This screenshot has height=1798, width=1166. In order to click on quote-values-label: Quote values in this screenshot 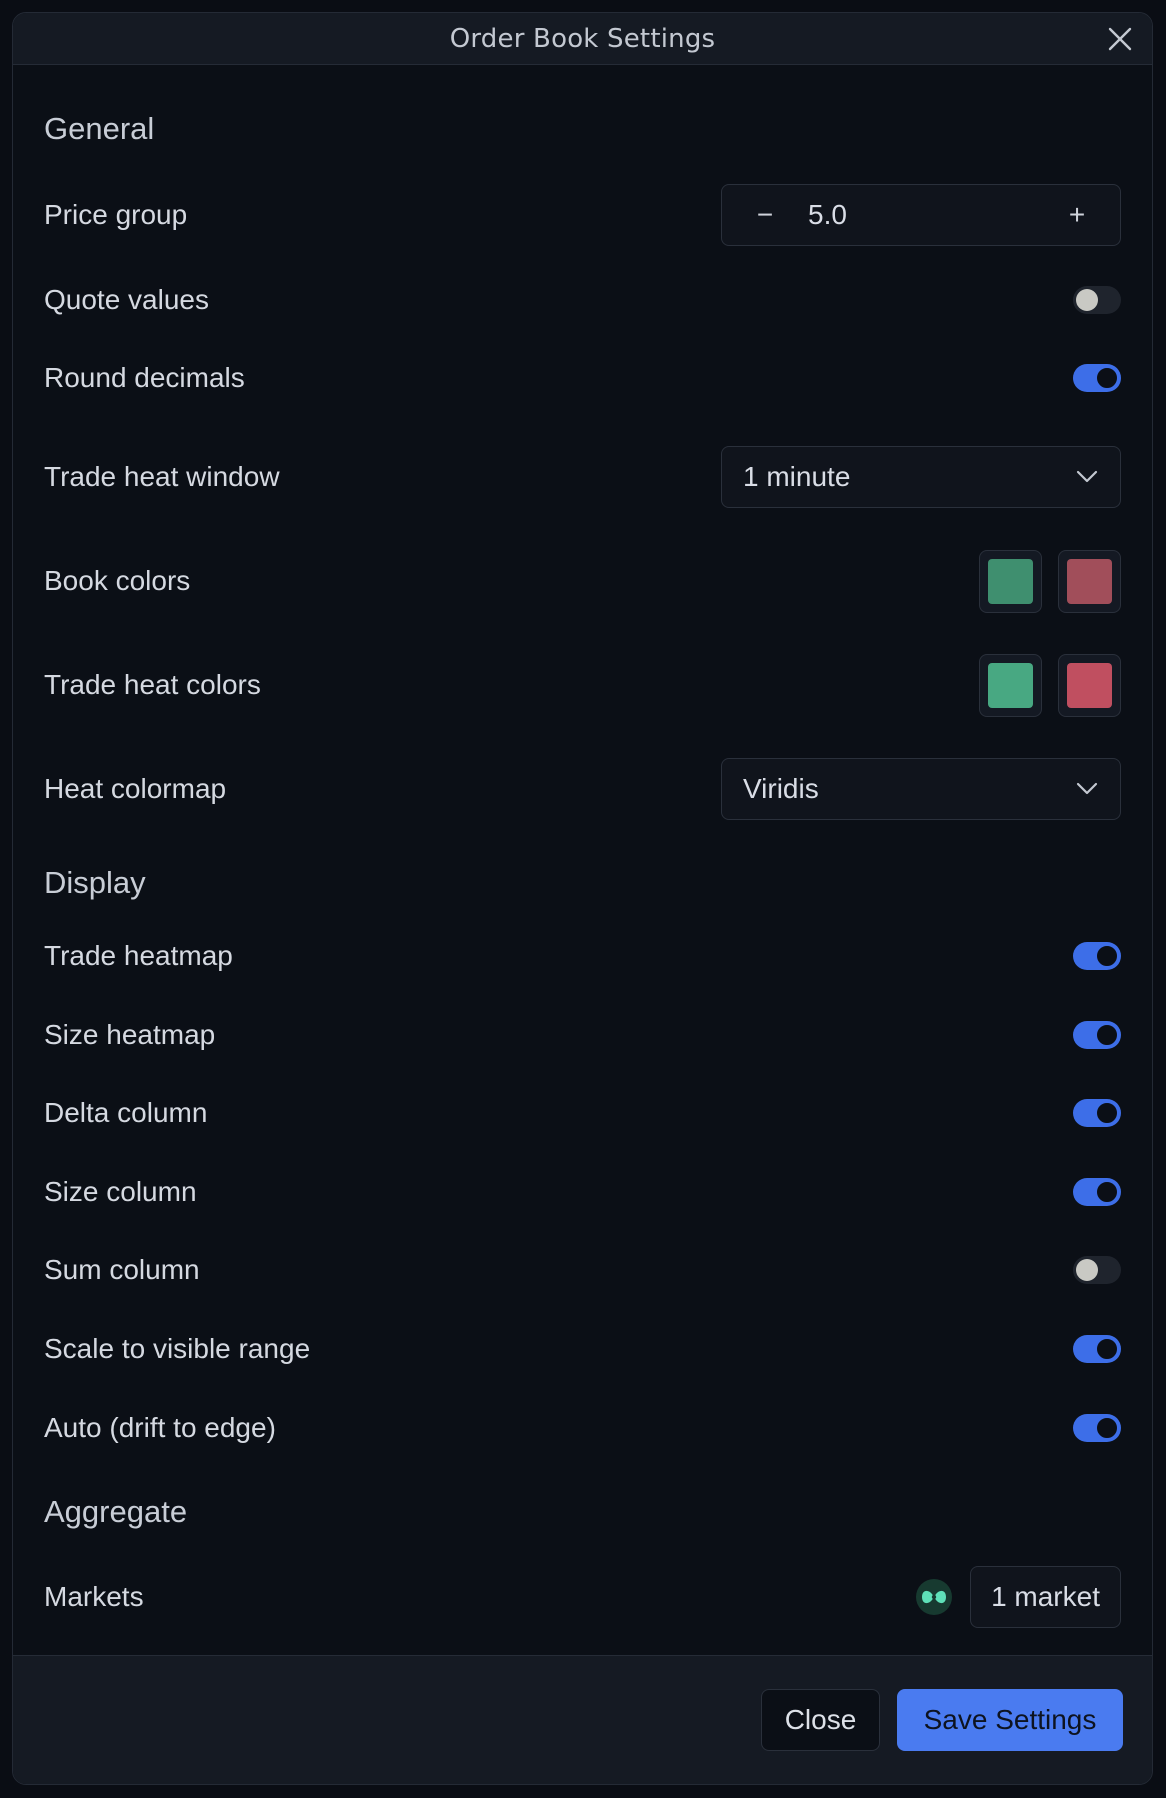, I will do `click(126, 299)`.